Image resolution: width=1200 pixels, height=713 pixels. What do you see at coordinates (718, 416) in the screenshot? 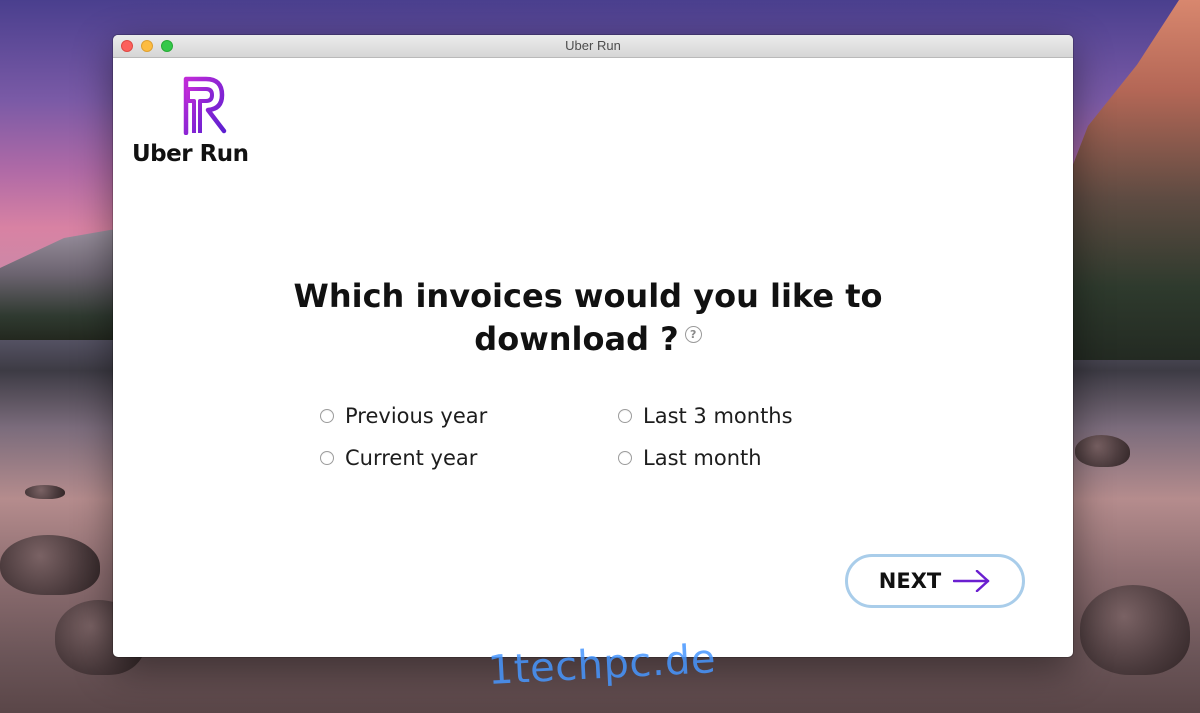
I see `option-label: Last 3 months` at bounding box center [718, 416].